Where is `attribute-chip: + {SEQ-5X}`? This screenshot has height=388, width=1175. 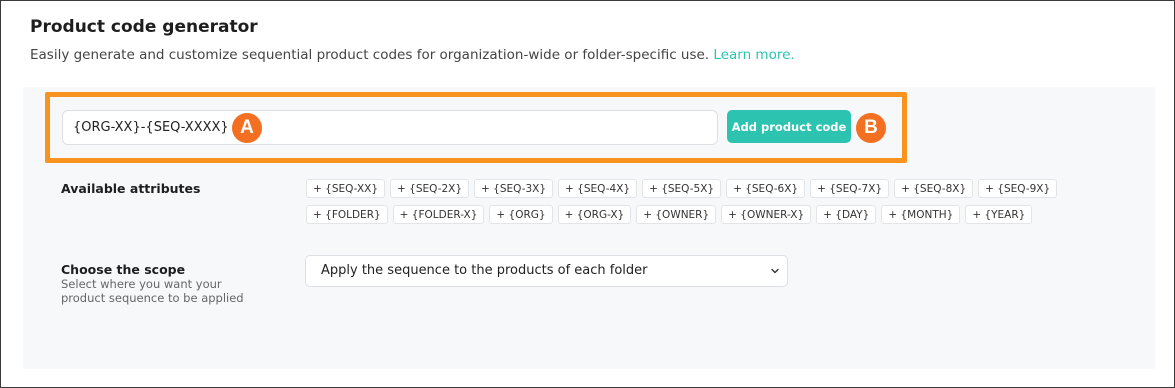 attribute-chip: + {SEQ-5X} is located at coordinates (682, 188).